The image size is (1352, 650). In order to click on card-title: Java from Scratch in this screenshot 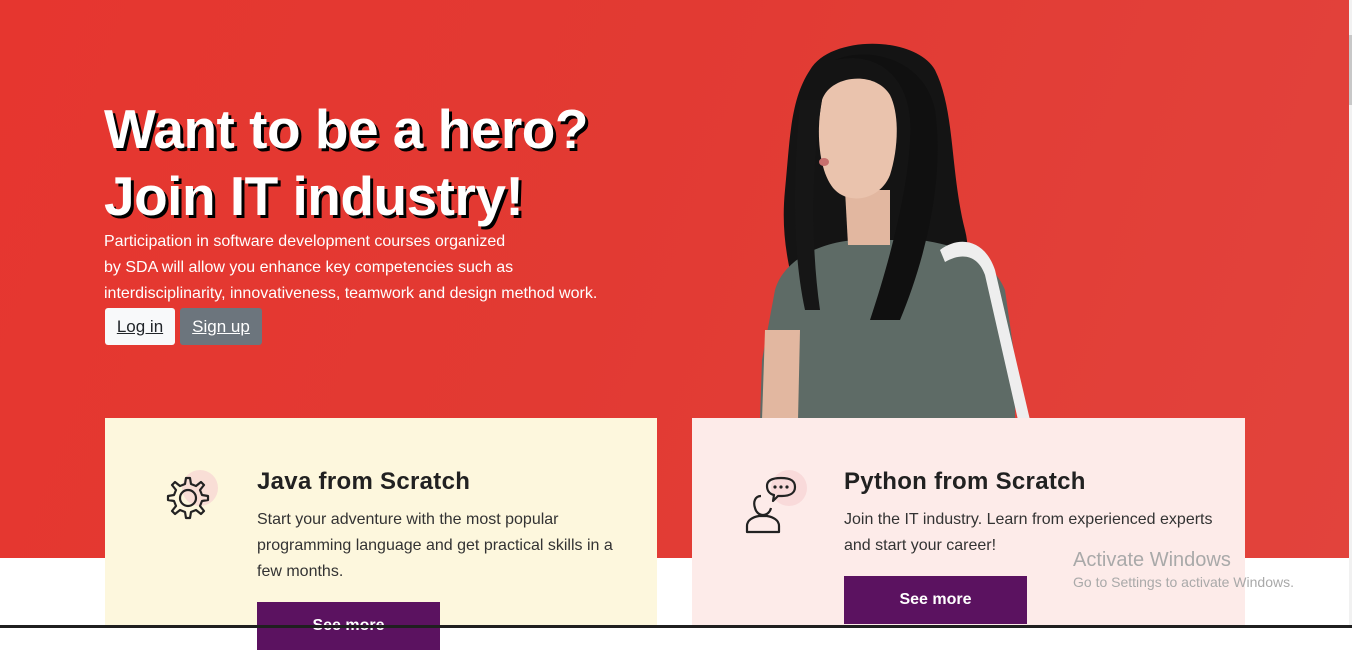, I will do `click(364, 481)`.